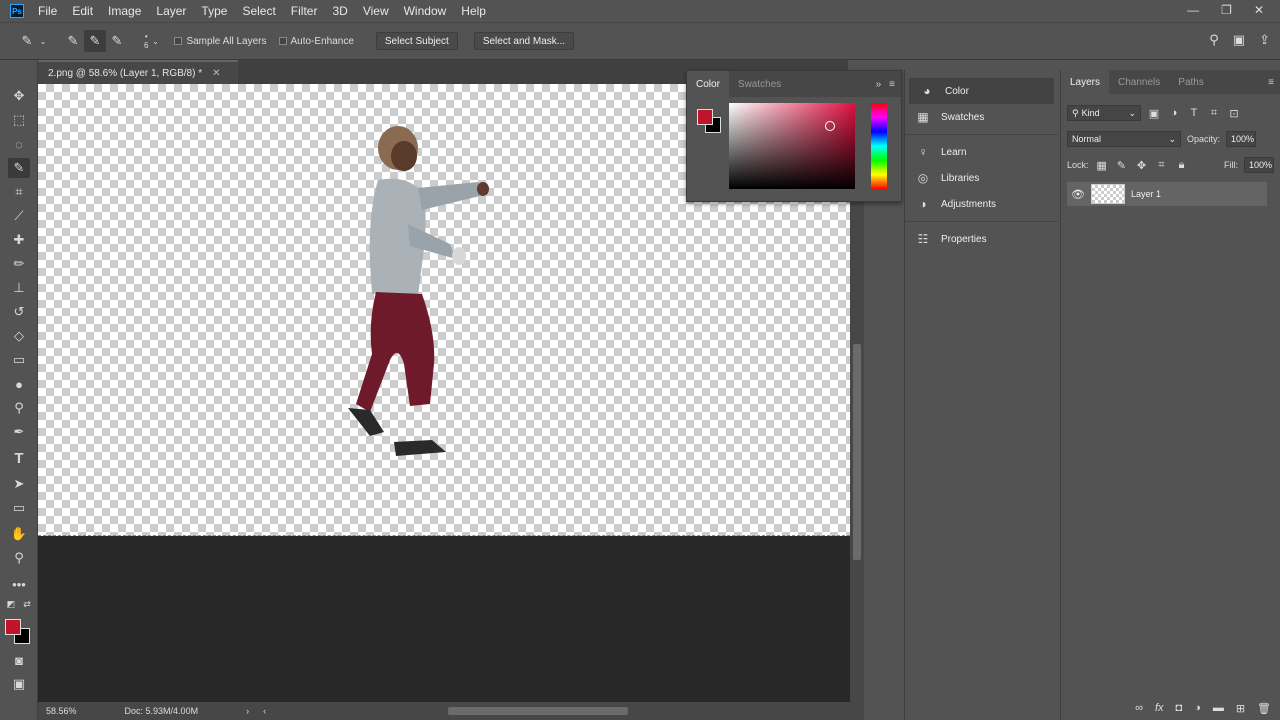 The width and height of the screenshot is (1280, 720). I want to click on marquee-tool-icon: ⬚, so click(19, 120).